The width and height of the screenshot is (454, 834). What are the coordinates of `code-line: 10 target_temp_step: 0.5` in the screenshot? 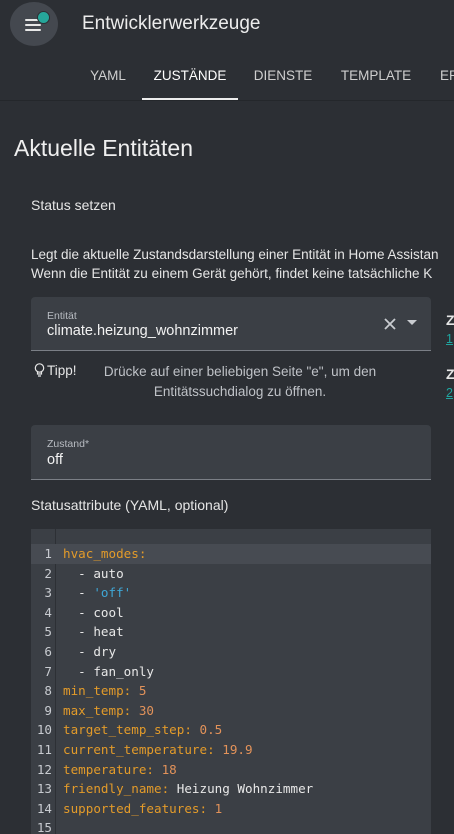 It's located at (231, 730).